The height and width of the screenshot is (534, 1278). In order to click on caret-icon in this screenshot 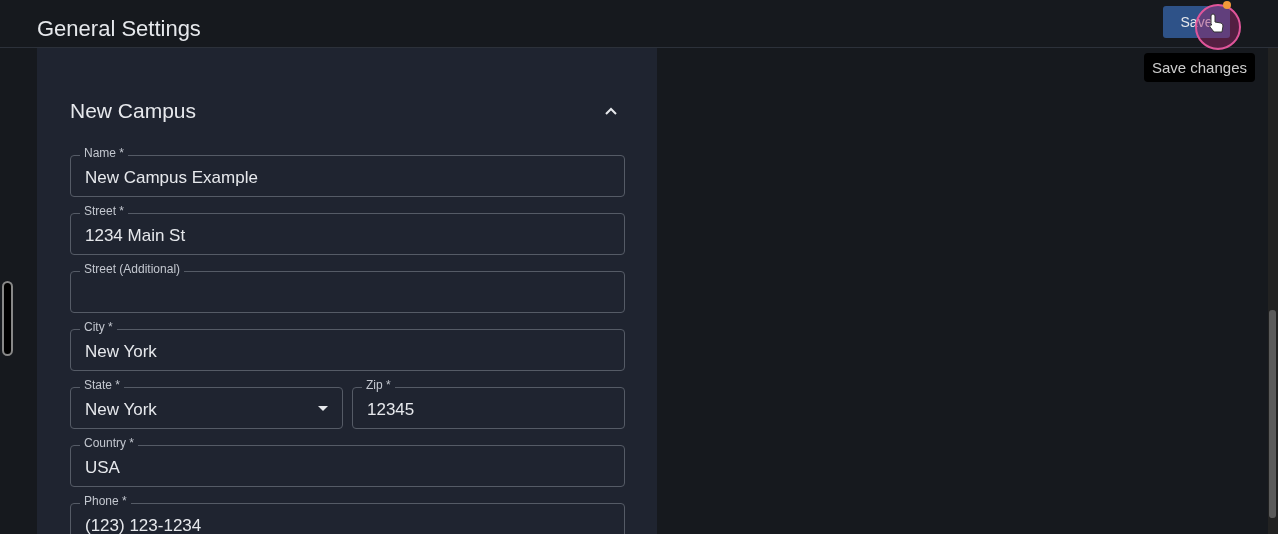, I will do `click(323, 408)`.